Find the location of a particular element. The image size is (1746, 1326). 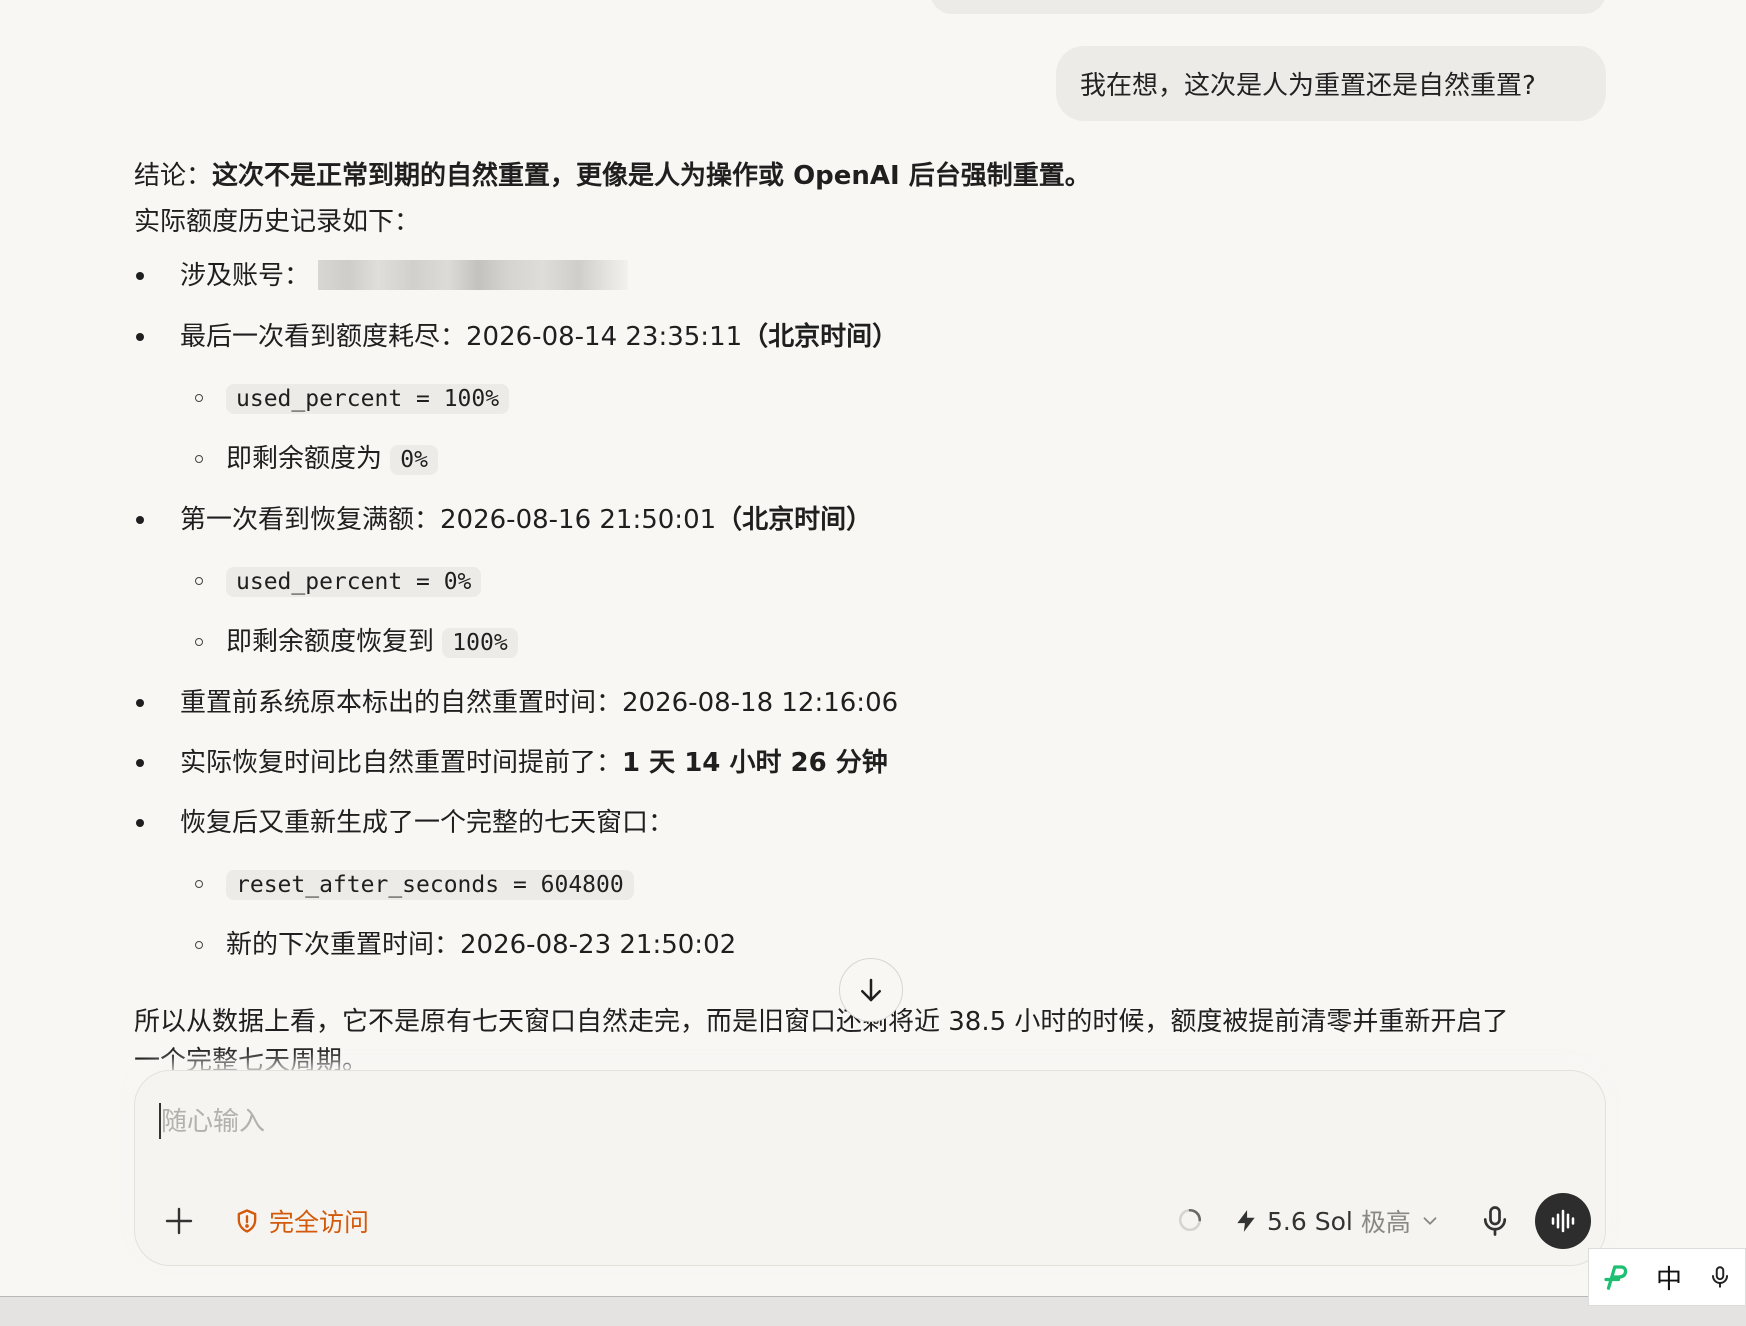

message-input: 随心输入 is located at coordinates (213, 1119).